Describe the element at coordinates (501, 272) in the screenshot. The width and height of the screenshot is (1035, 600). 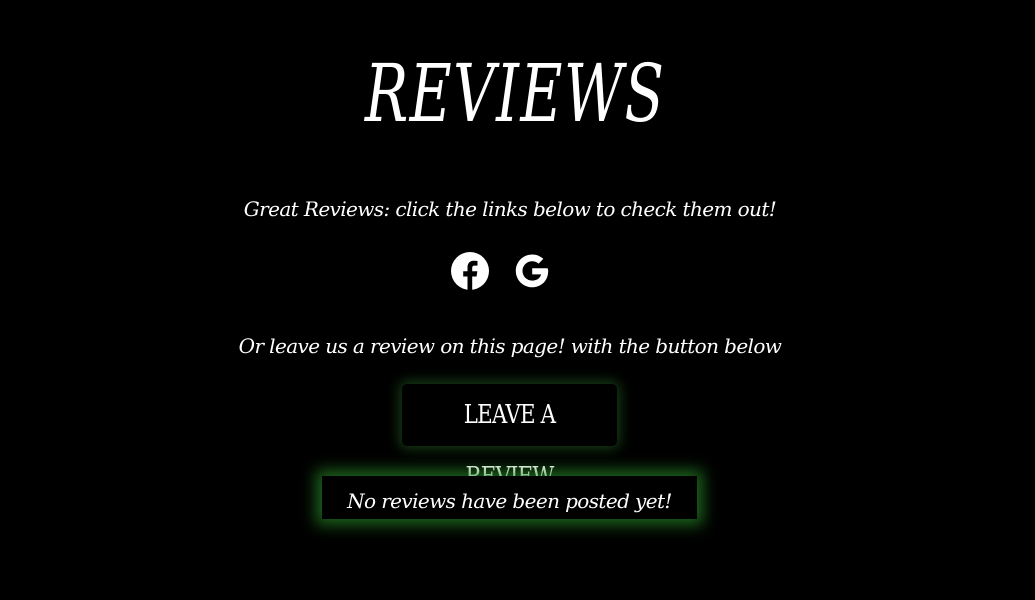
I see `social-links` at that location.